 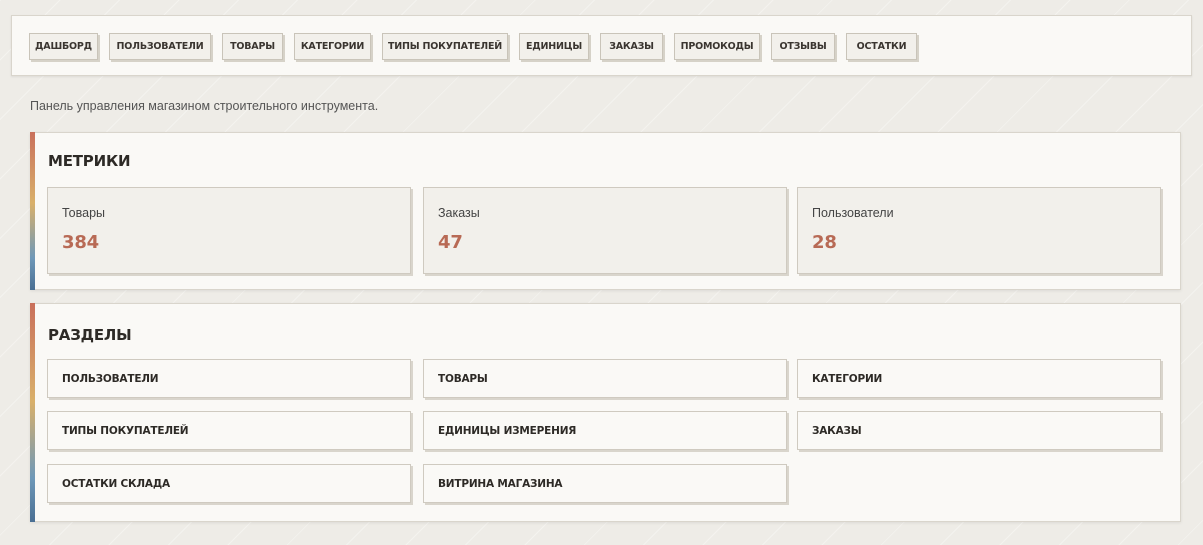 What do you see at coordinates (229, 378) in the screenshot?
I see `section-link-users: ПОЛЬЗОВАТЕЛИ` at bounding box center [229, 378].